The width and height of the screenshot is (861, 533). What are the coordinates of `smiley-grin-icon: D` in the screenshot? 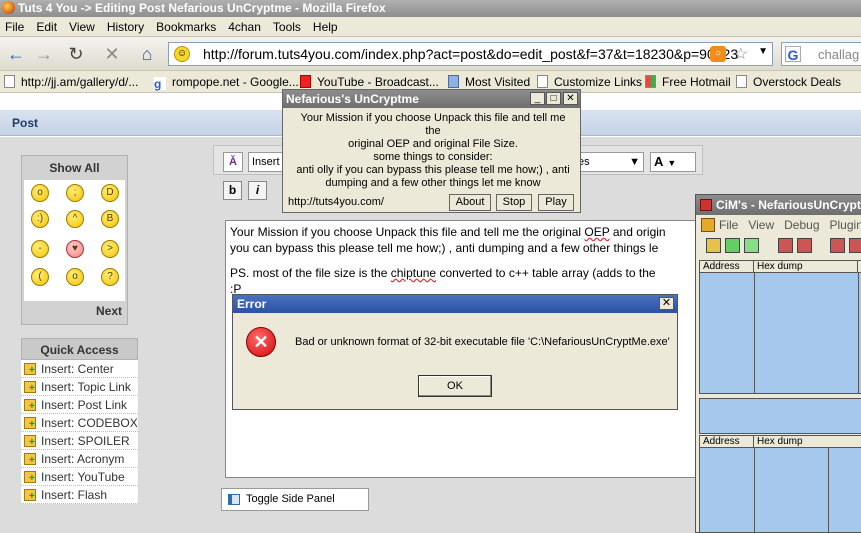 It's located at (110, 193).